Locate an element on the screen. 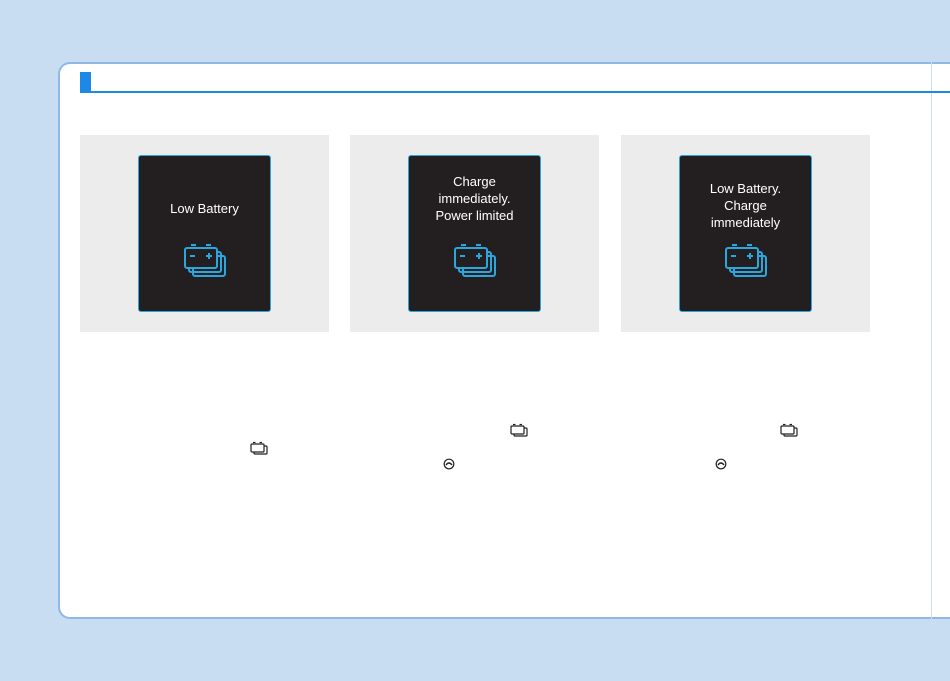 Image resolution: width=950 pixels, height=681 pixels. cluster-display: Charge immediately. Power limited is located at coordinates (474, 233).